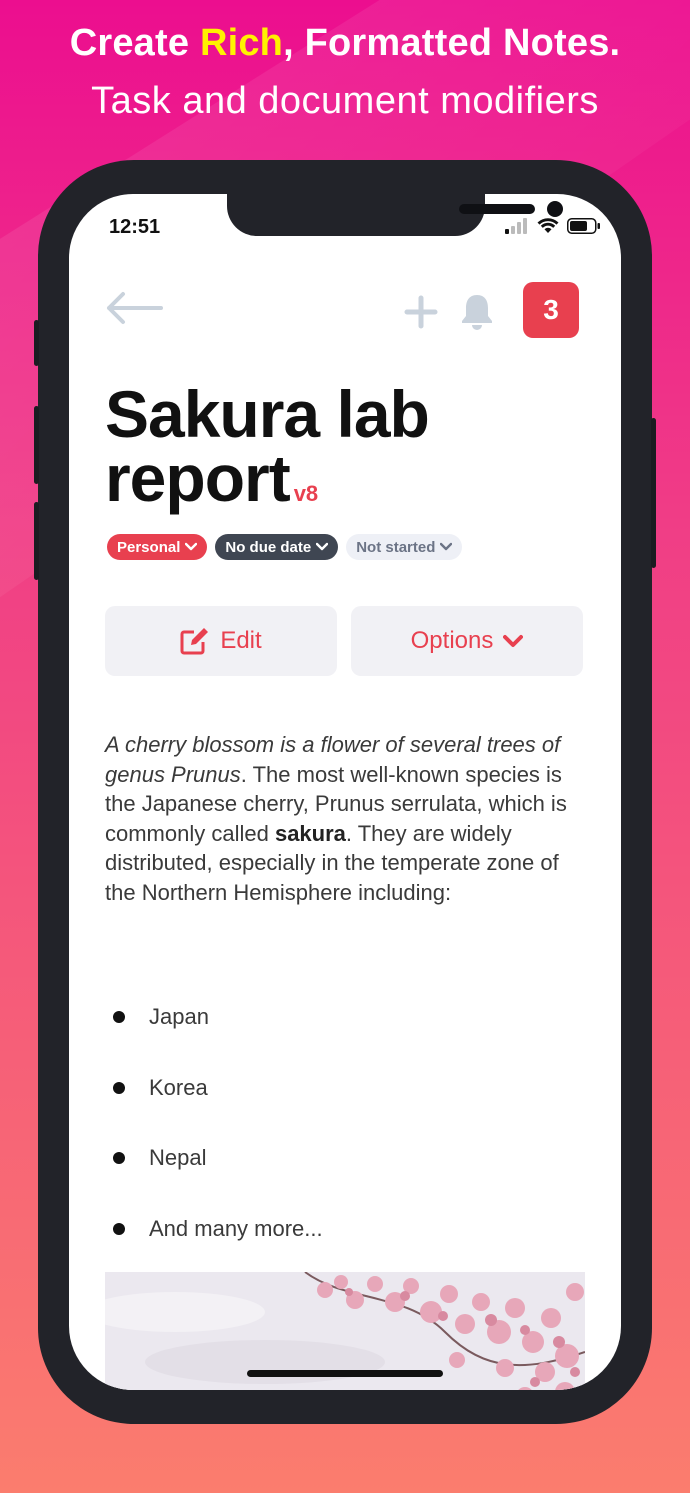 Image resolution: width=690 pixels, height=1493 pixels. Describe the element at coordinates (477, 311) in the screenshot. I see `bell-icon` at that location.